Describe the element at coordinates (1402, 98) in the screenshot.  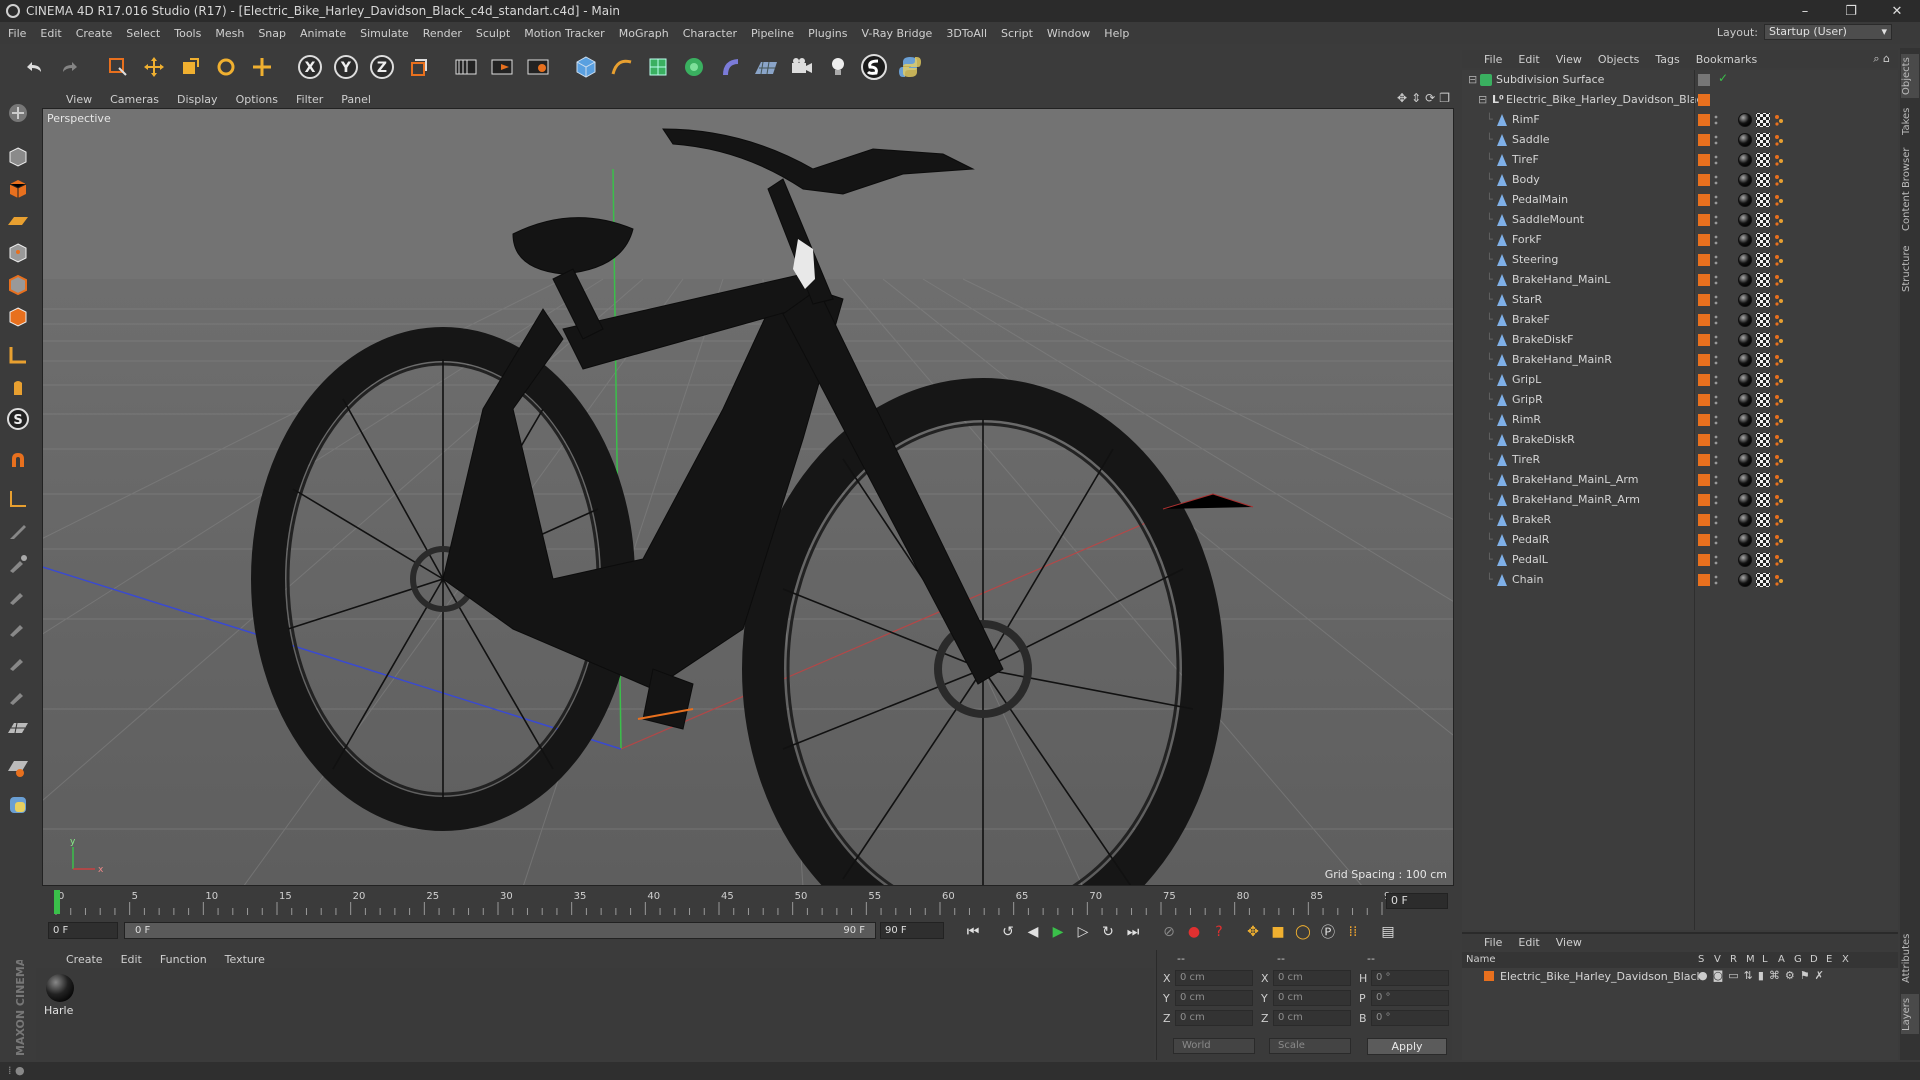
I see `pan-icon: ✥` at that location.